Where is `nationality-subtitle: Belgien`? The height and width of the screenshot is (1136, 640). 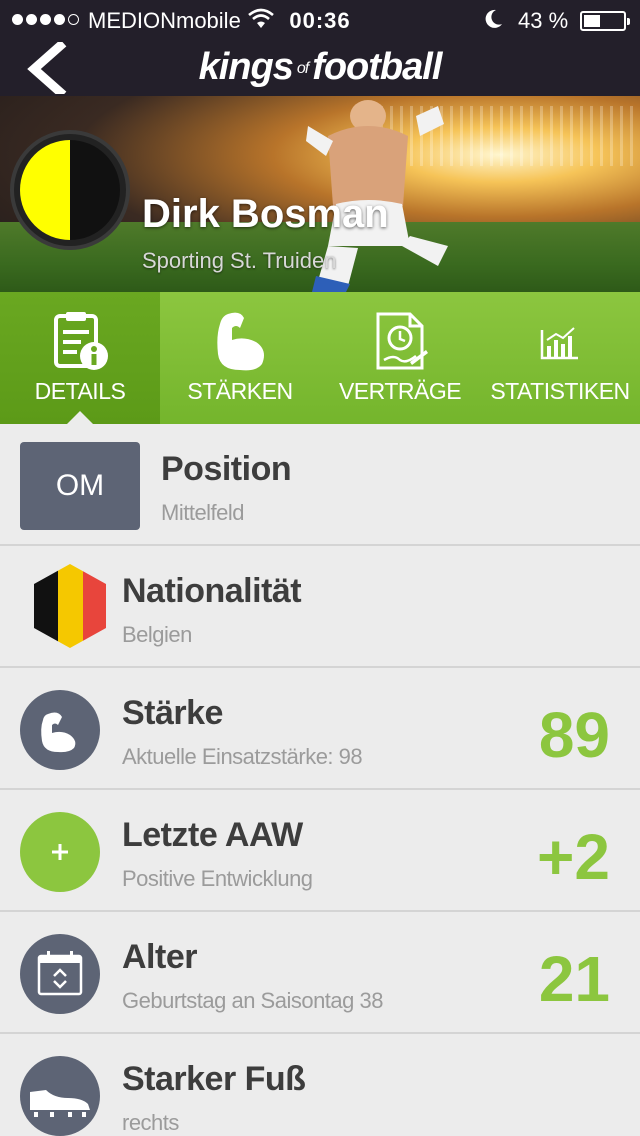
nationality-subtitle: Belgien is located at coordinates (157, 634).